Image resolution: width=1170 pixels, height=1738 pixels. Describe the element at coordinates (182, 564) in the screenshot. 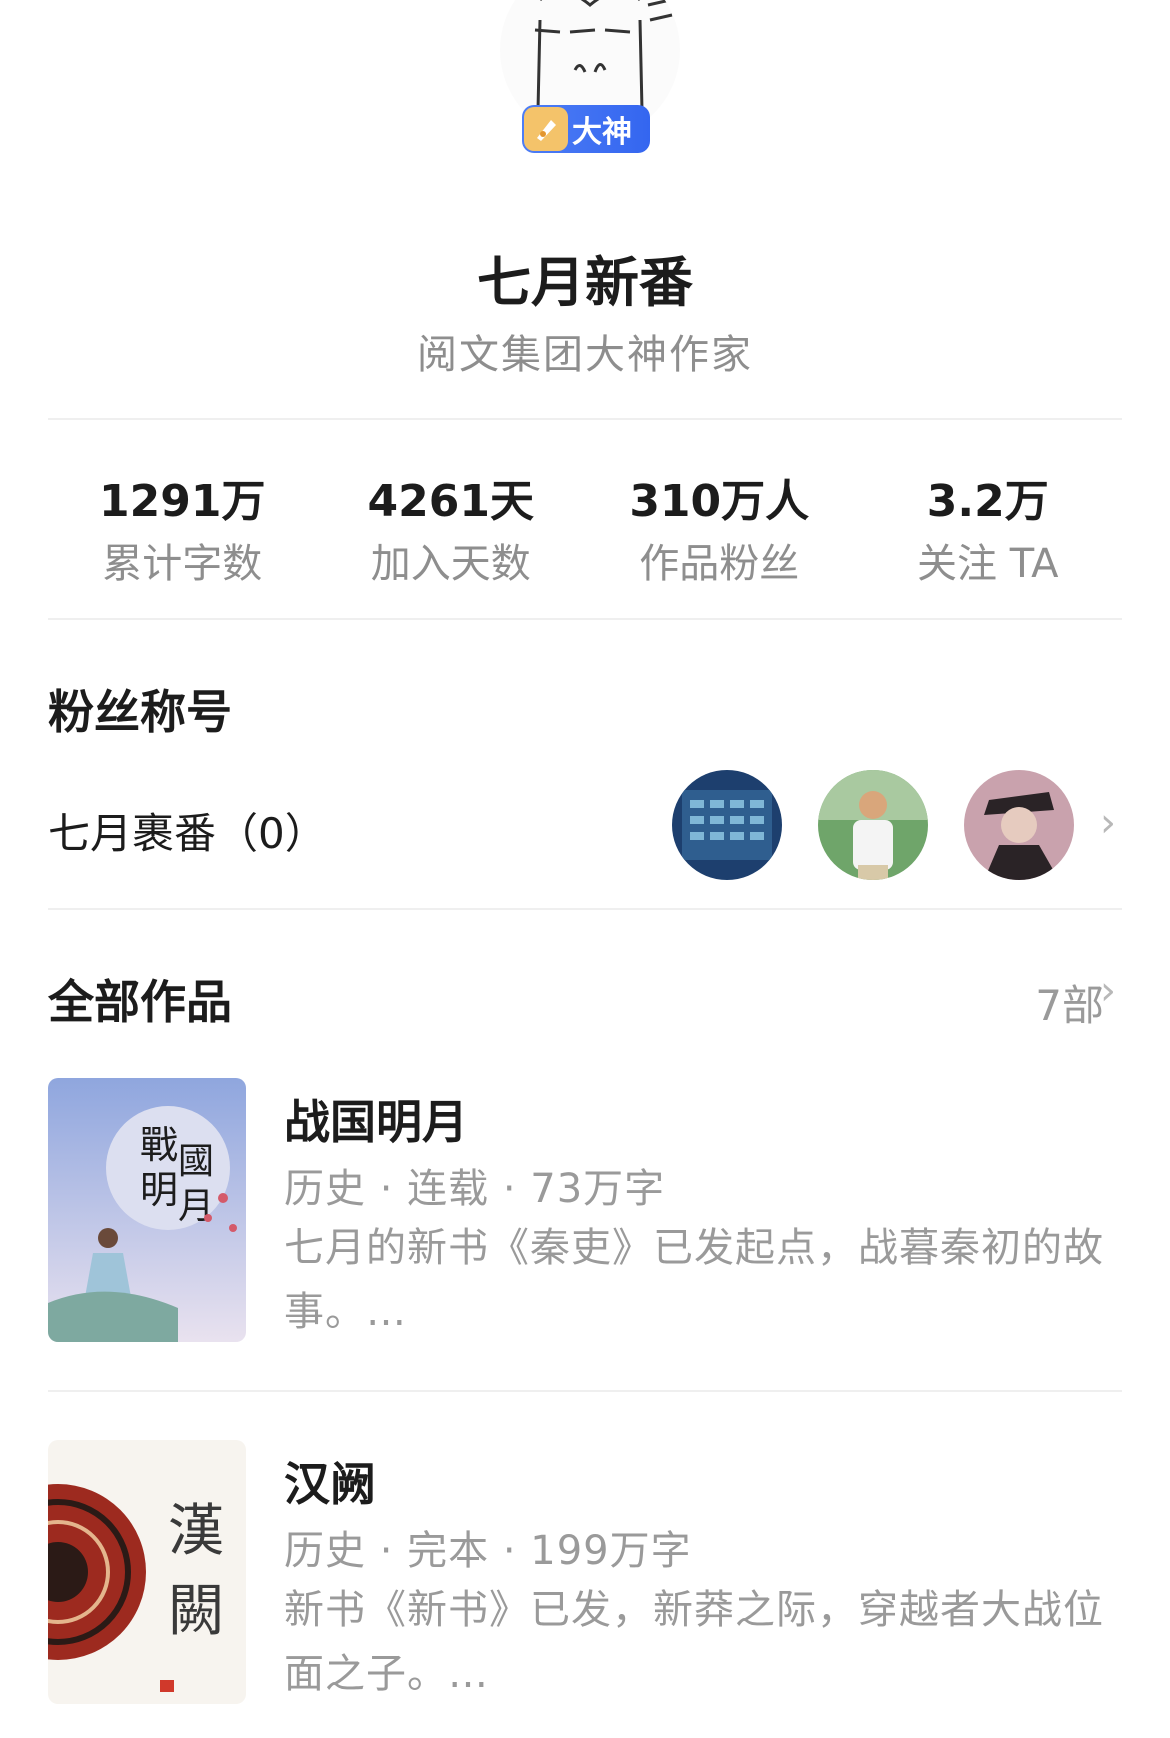

I see `stat-label: 累计字数` at that location.